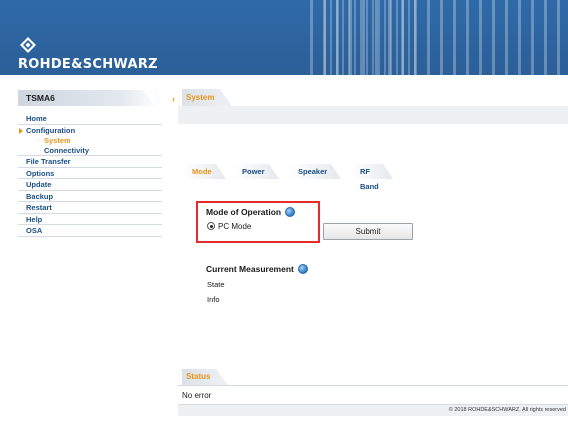 Image resolution: width=568 pixels, height=423 pixels. What do you see at coordinates (211, 226) in the screenshot?
I see `radio-selected-icon` at bounding box center [211, 226].